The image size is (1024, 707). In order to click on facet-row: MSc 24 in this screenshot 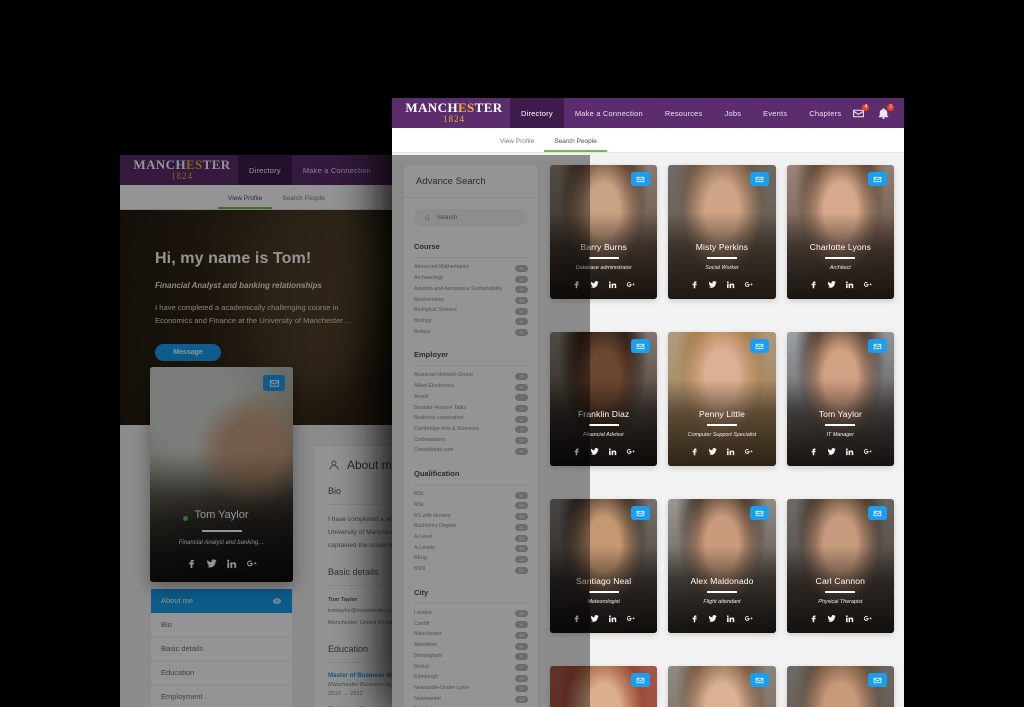, I will do `click(471, 506)`.